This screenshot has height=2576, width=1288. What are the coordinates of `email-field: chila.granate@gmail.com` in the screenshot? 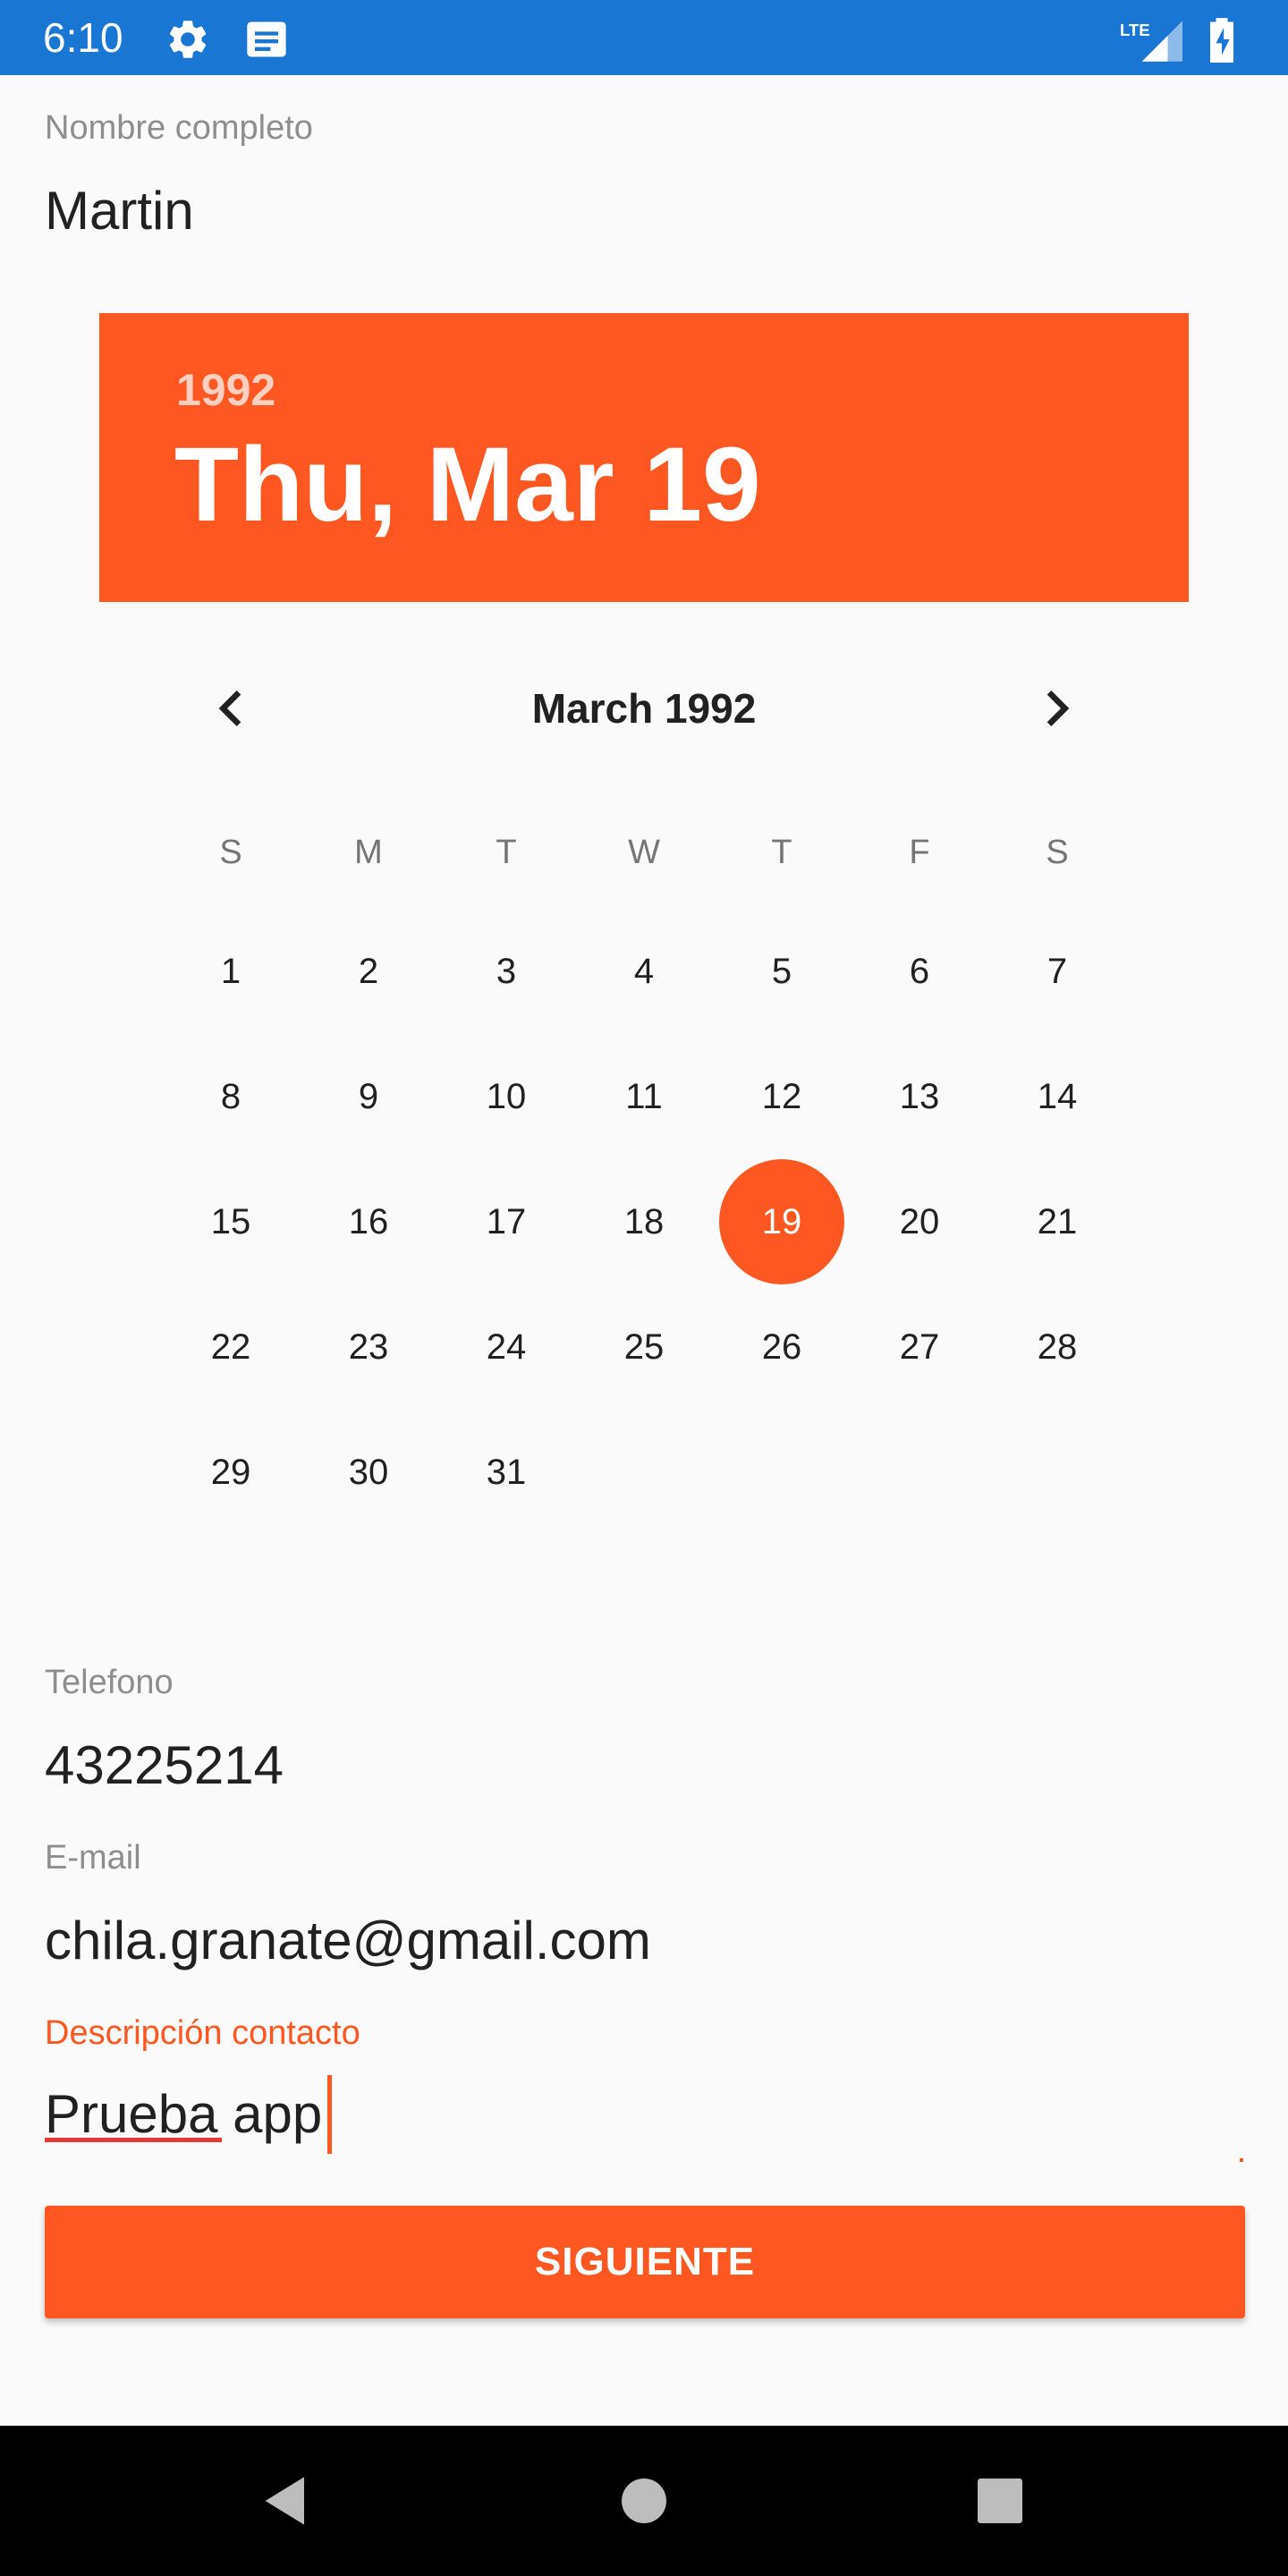 It's located at (348, 1941).